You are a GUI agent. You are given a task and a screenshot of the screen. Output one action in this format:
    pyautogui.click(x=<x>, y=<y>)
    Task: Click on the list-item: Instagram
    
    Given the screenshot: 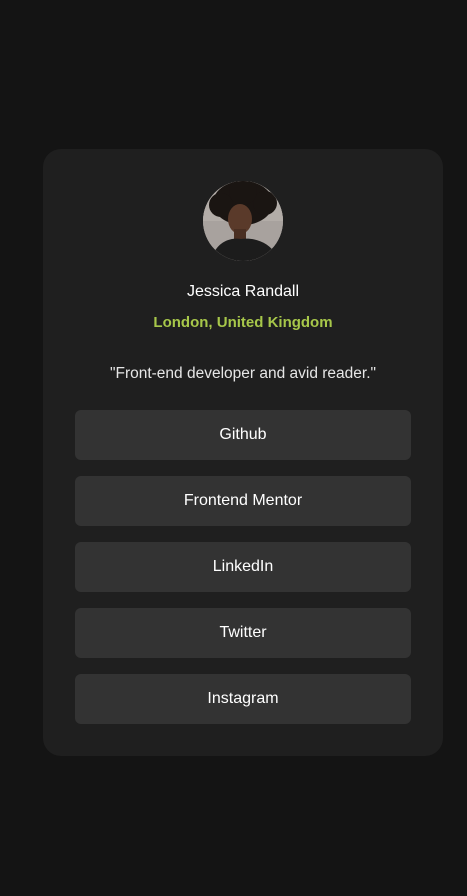 What is the action you would take?
    pyautogui.click(x=243, y=699)
    